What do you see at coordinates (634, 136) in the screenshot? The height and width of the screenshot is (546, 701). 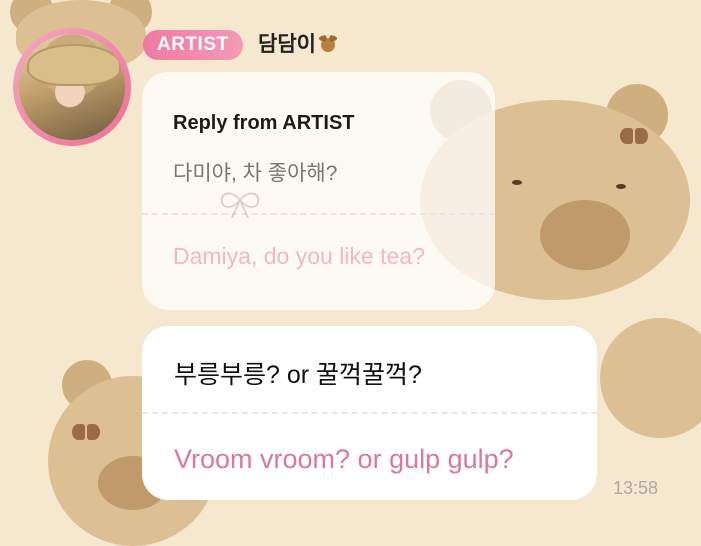 I see `bow-icon` at bounding box center [634, 136].